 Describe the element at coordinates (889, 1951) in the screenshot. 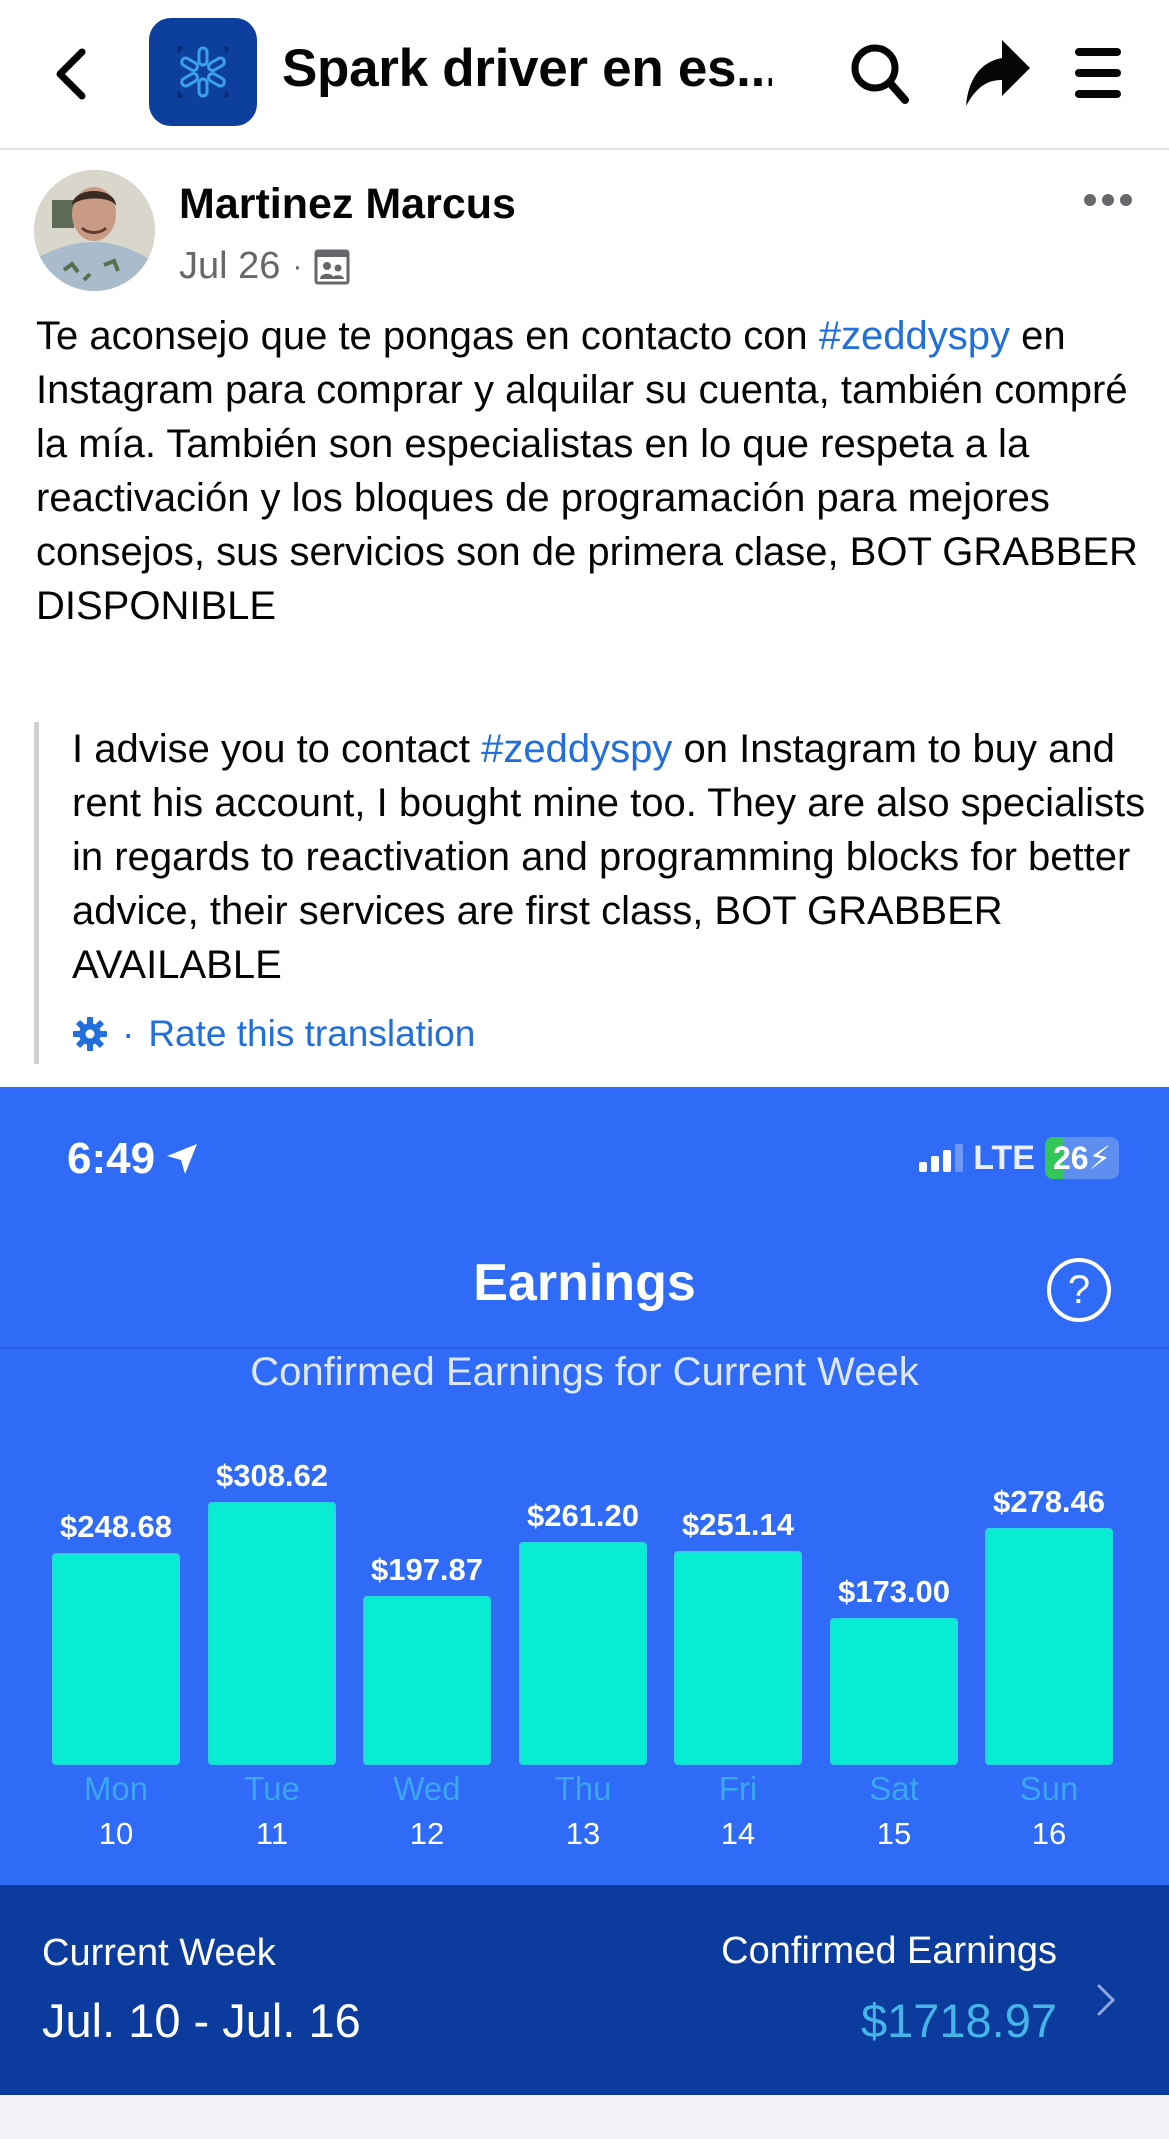

I see `confirmed-earnings-label: Confirmed Earnings` at that location.